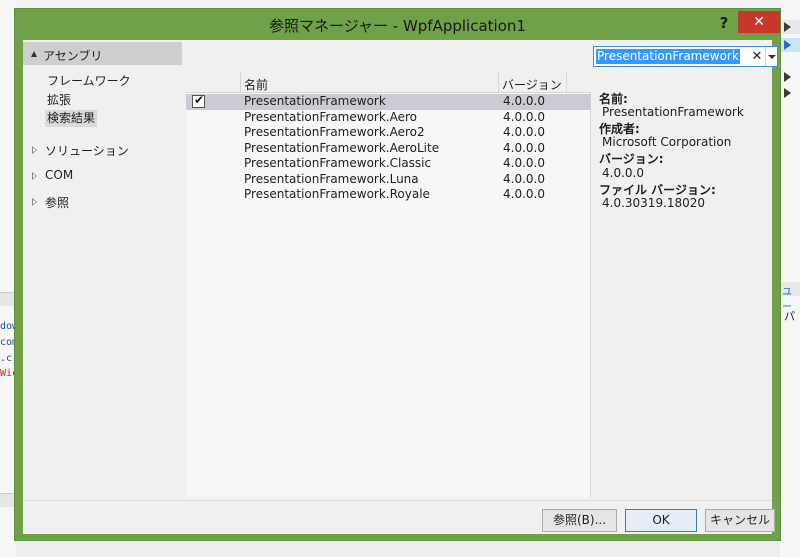  I want to click on assembly-name: PresentationFramework.Aero, so click(330, 116).